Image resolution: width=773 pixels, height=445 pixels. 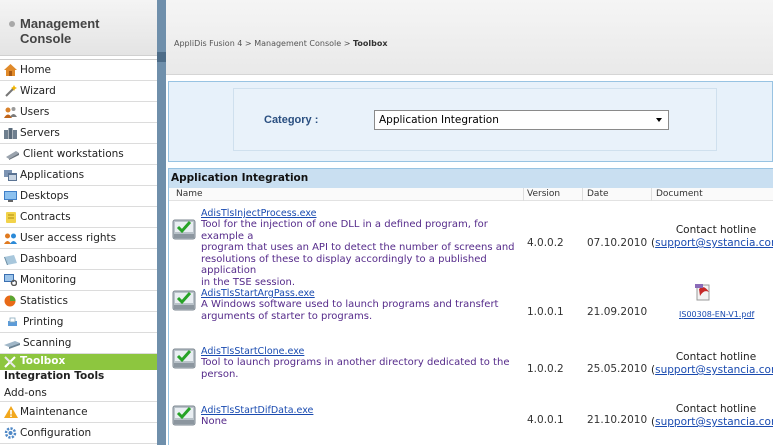 I want to click on sidebar-item-contracts: Contracts, so click(x=78, y=217).